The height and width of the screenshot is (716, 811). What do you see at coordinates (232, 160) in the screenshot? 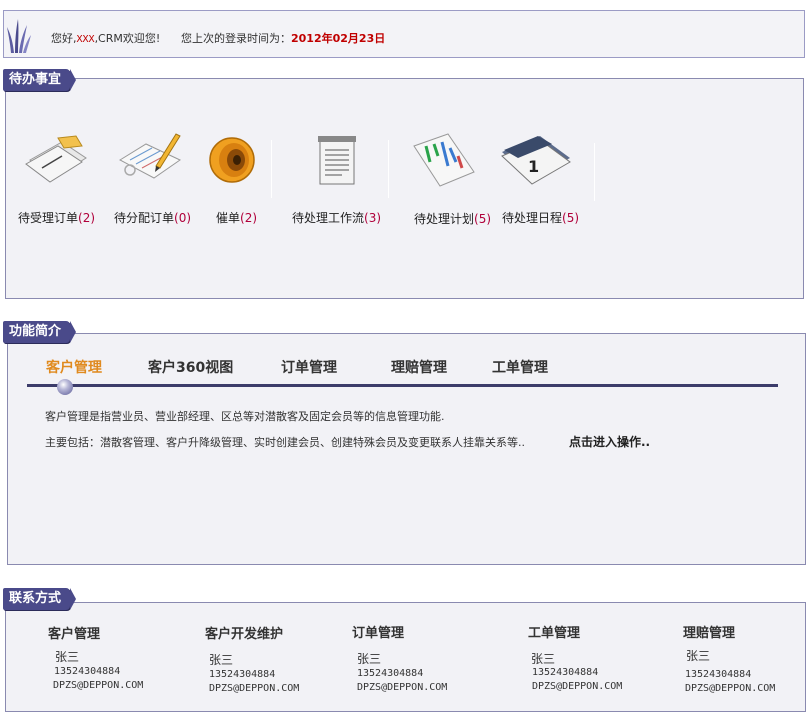
I see `speaker-icon` at bounding box center [232, 160].